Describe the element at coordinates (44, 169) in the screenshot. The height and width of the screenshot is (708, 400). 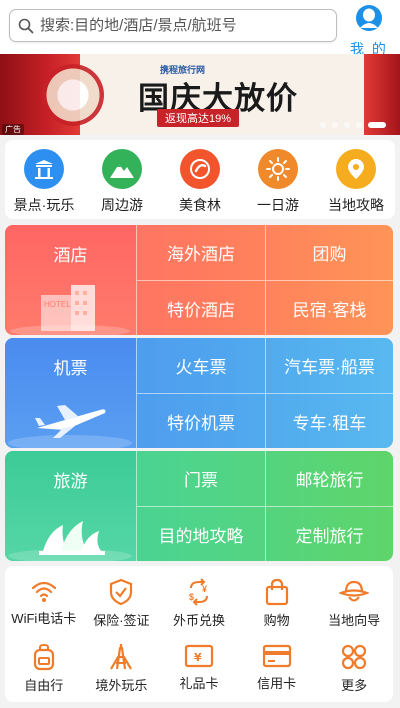
I see `temple-icon` at that location.